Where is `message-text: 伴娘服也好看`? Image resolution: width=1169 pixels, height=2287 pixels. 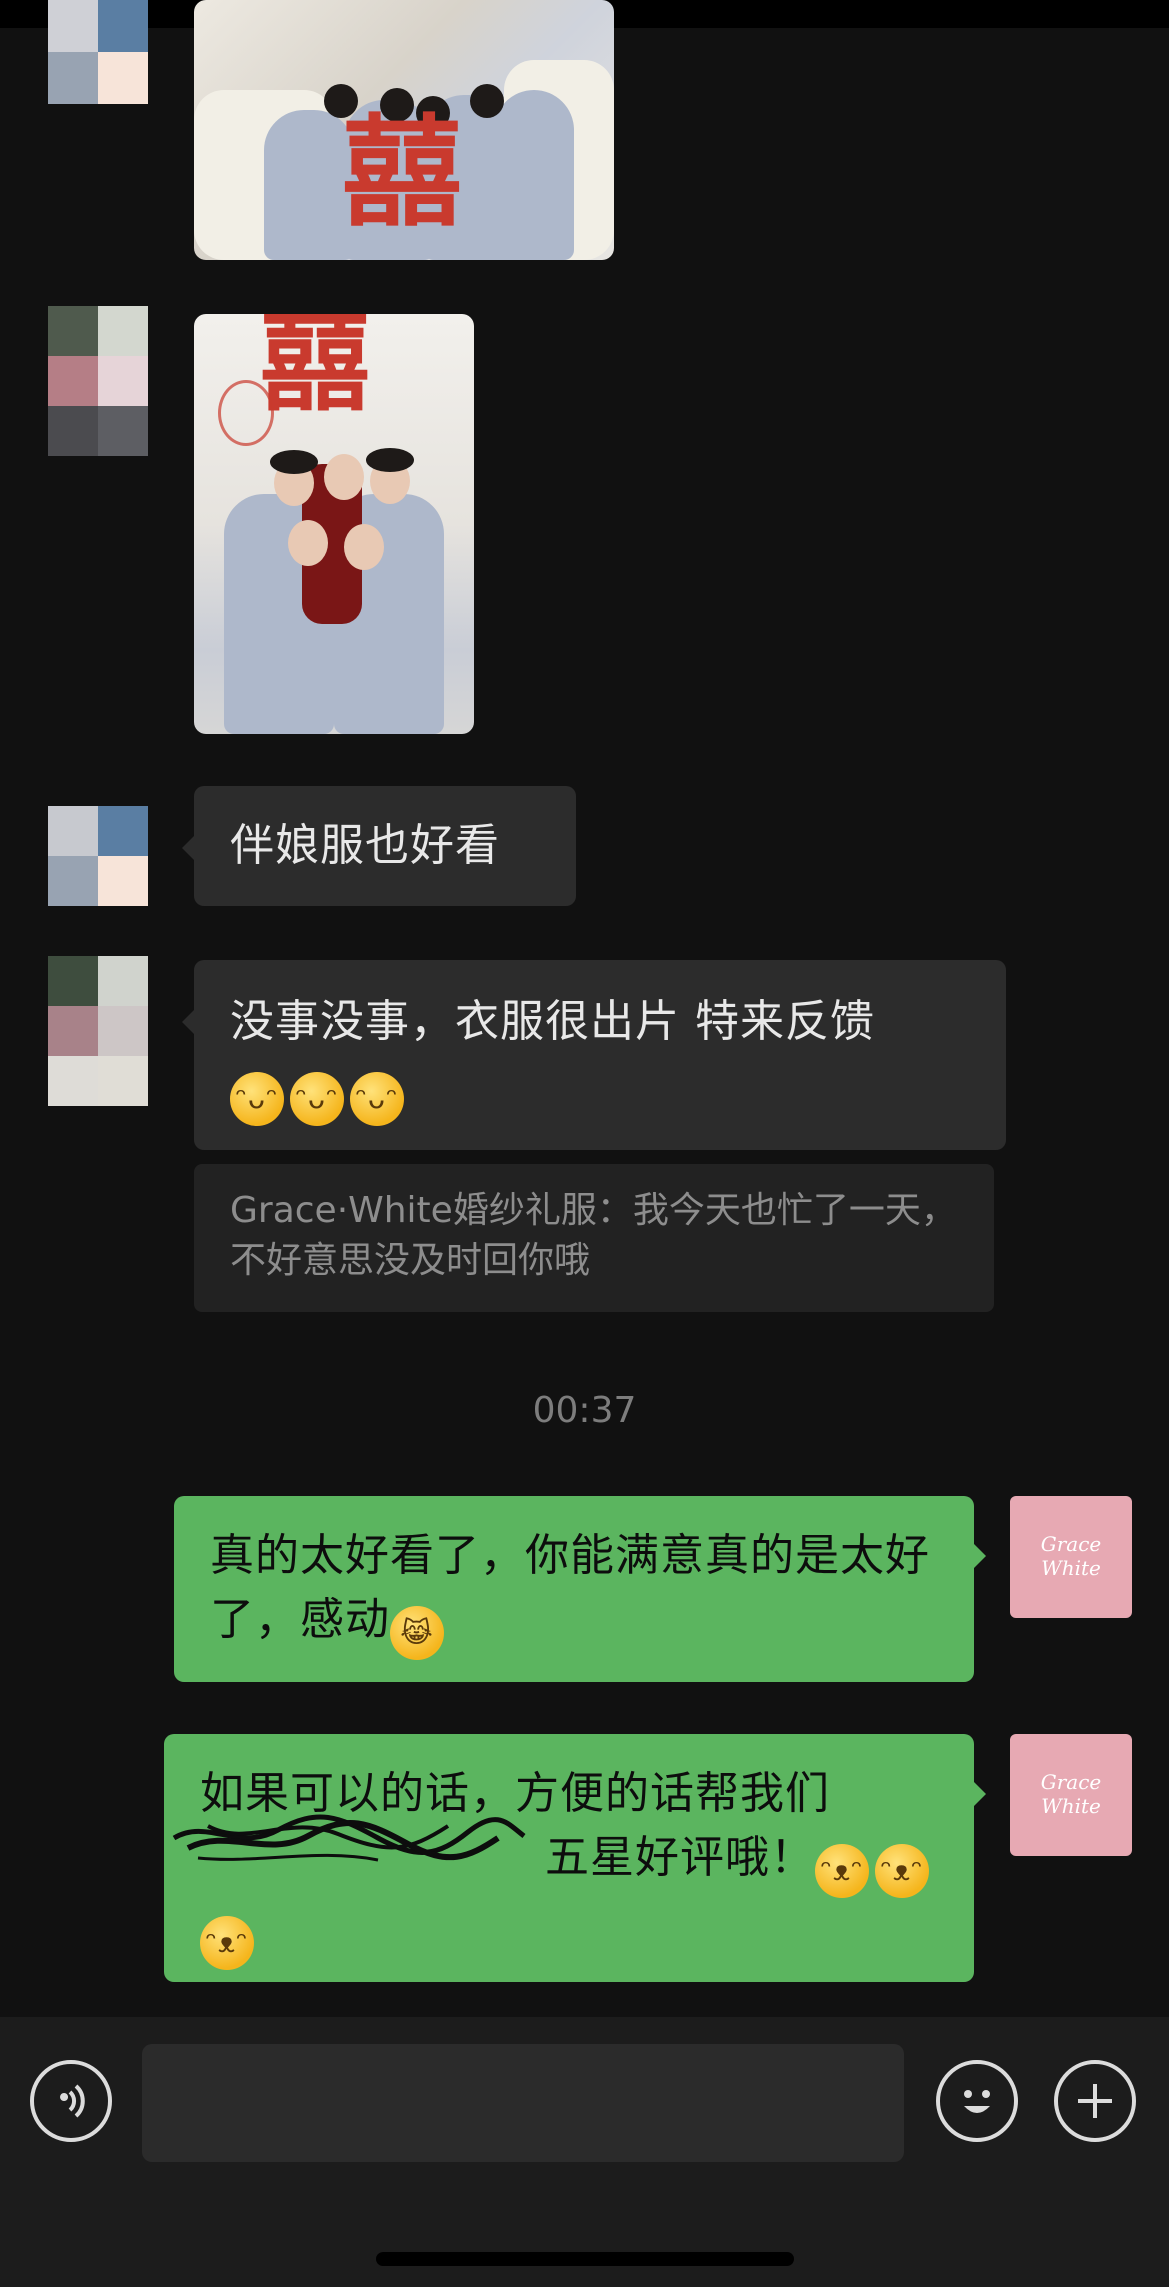 message-text: 伴娘服也好看 is located at coordinates (365, 845).